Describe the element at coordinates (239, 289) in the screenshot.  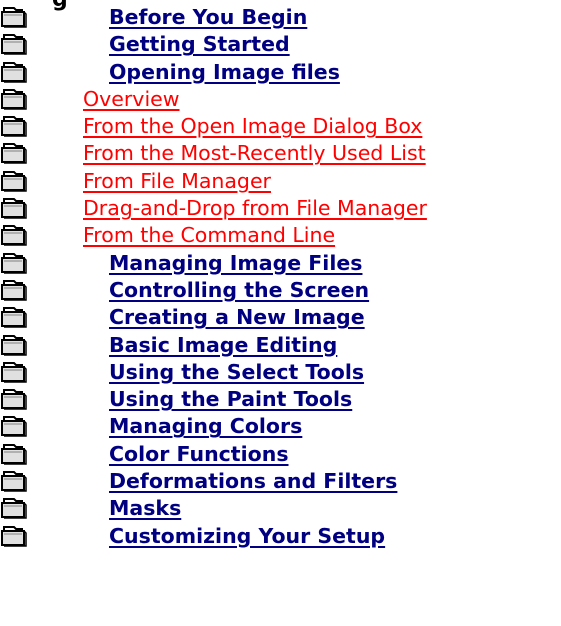
I see `topic-link-label: Controlling the Screen` at that location.